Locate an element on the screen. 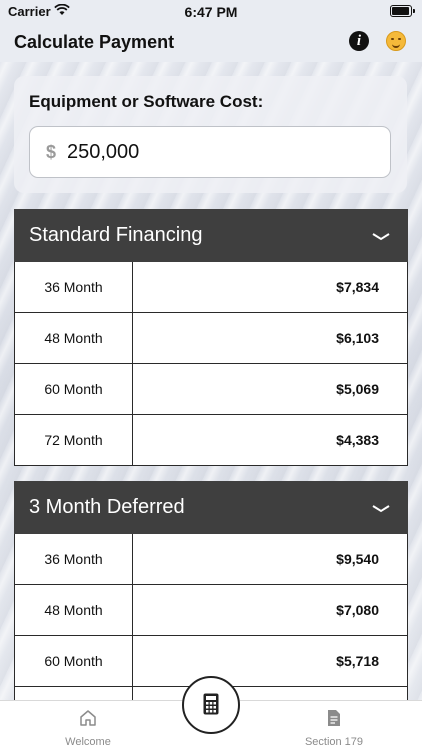 Image resolution: width=422 pixels, height=751 pixels. section-title: Standard Financing is located at coordinates (116, 235).